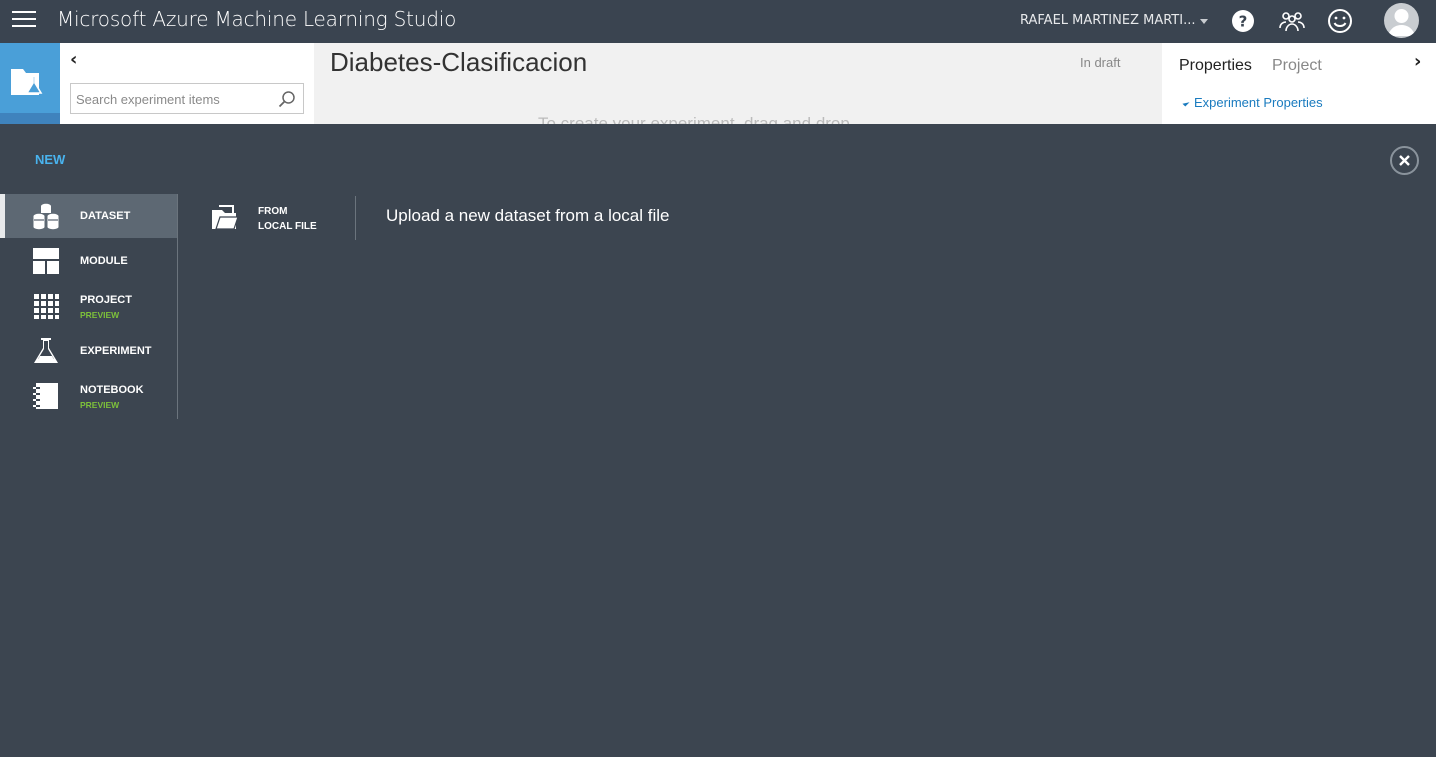  Describe the element at coordinates (46, 261) in the screenshot. I see `module-icon` at that location.